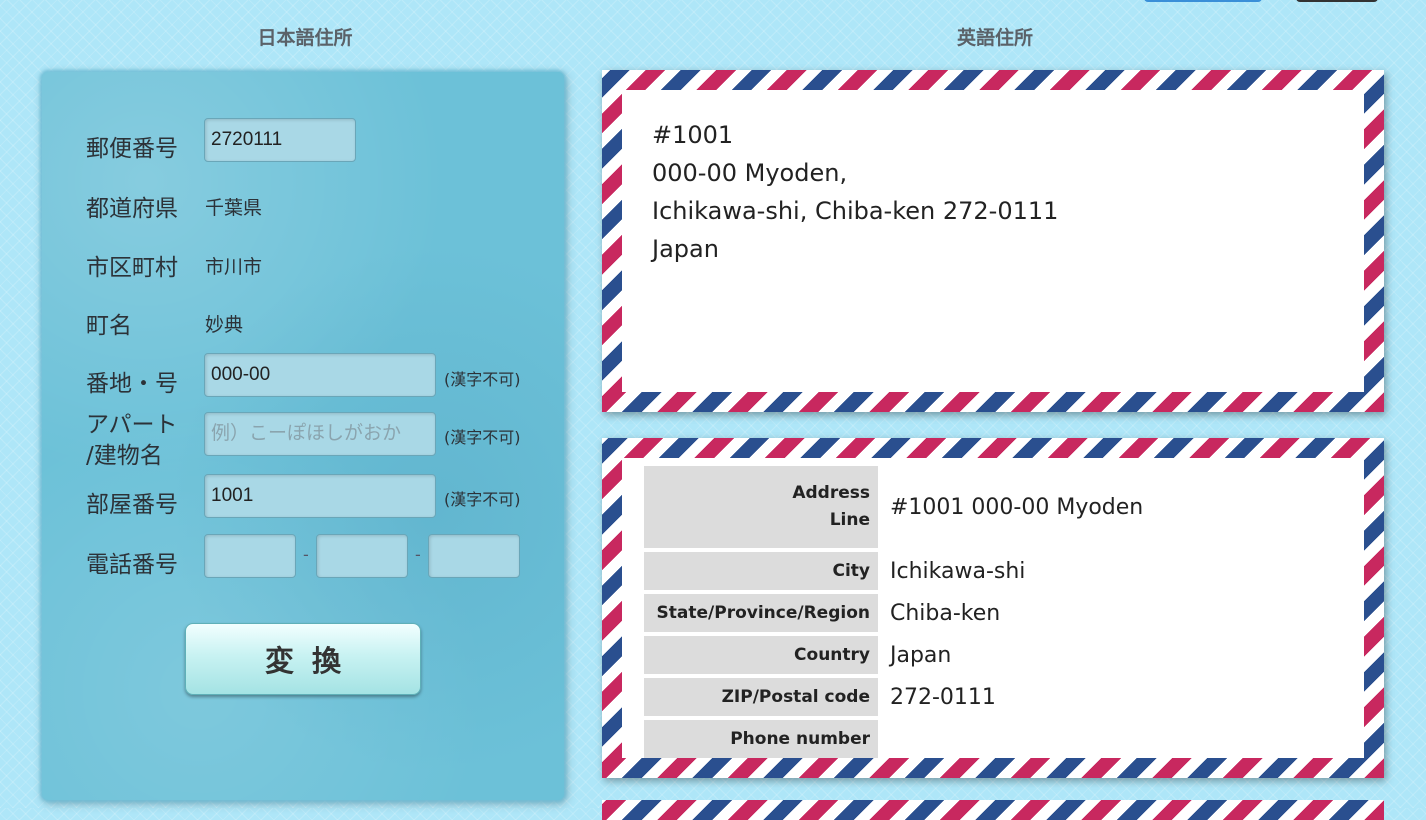 Image resolution: width=1426 pixels, height=820 pixels. Describe the element at coordinates (132, 149) in the screenshot. I see `postal-code-label: 郵便番号` at that location.